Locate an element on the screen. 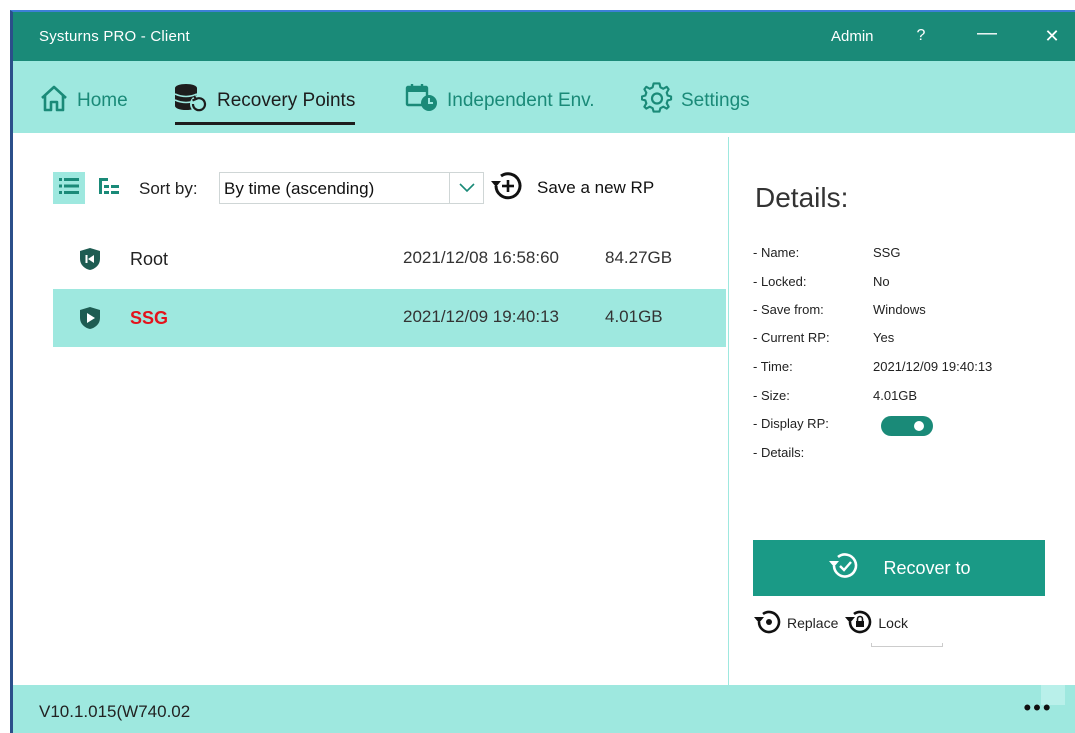 Image resolution: width=1075 pixels, height=733 pixels. display-rp-toggle is located at coordinates (907, 426).